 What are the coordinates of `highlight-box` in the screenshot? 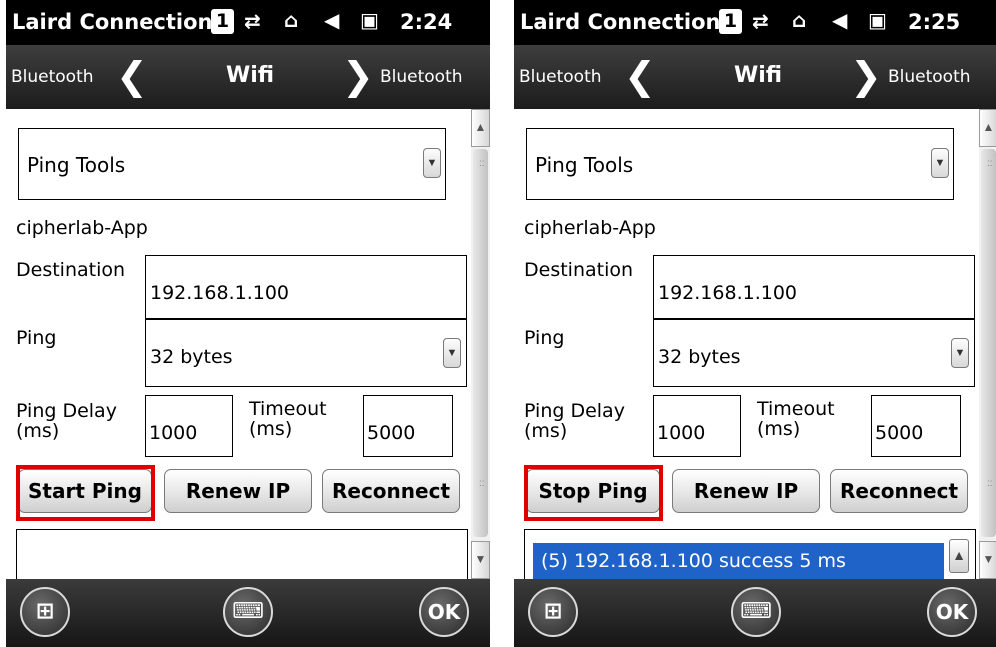 It's located at (85, 493).